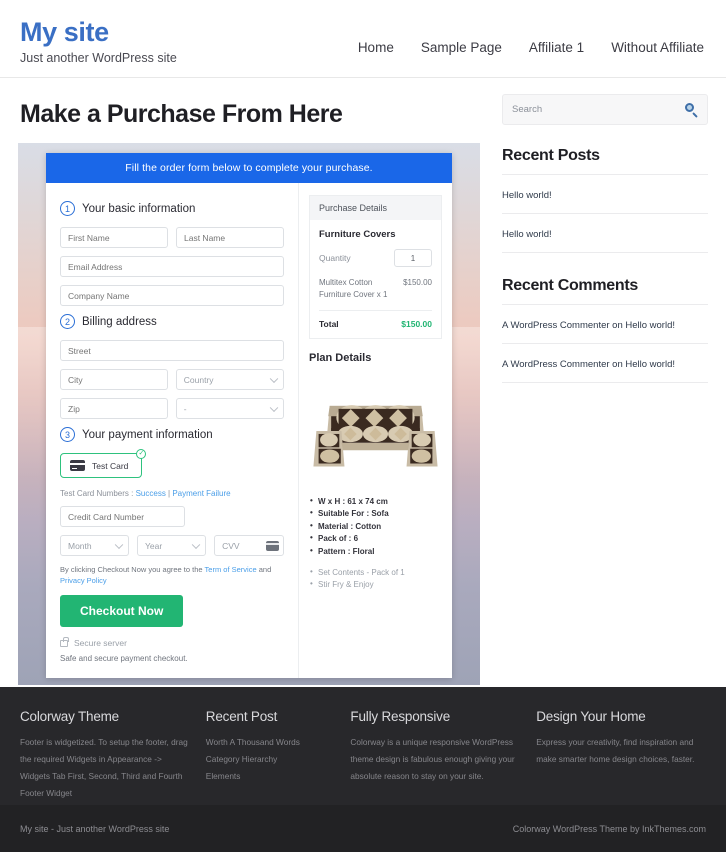  Describe the element at coordinates (461, 47) in the screenshot. I see `nav-item-sample-page: Sample Page` at that location.